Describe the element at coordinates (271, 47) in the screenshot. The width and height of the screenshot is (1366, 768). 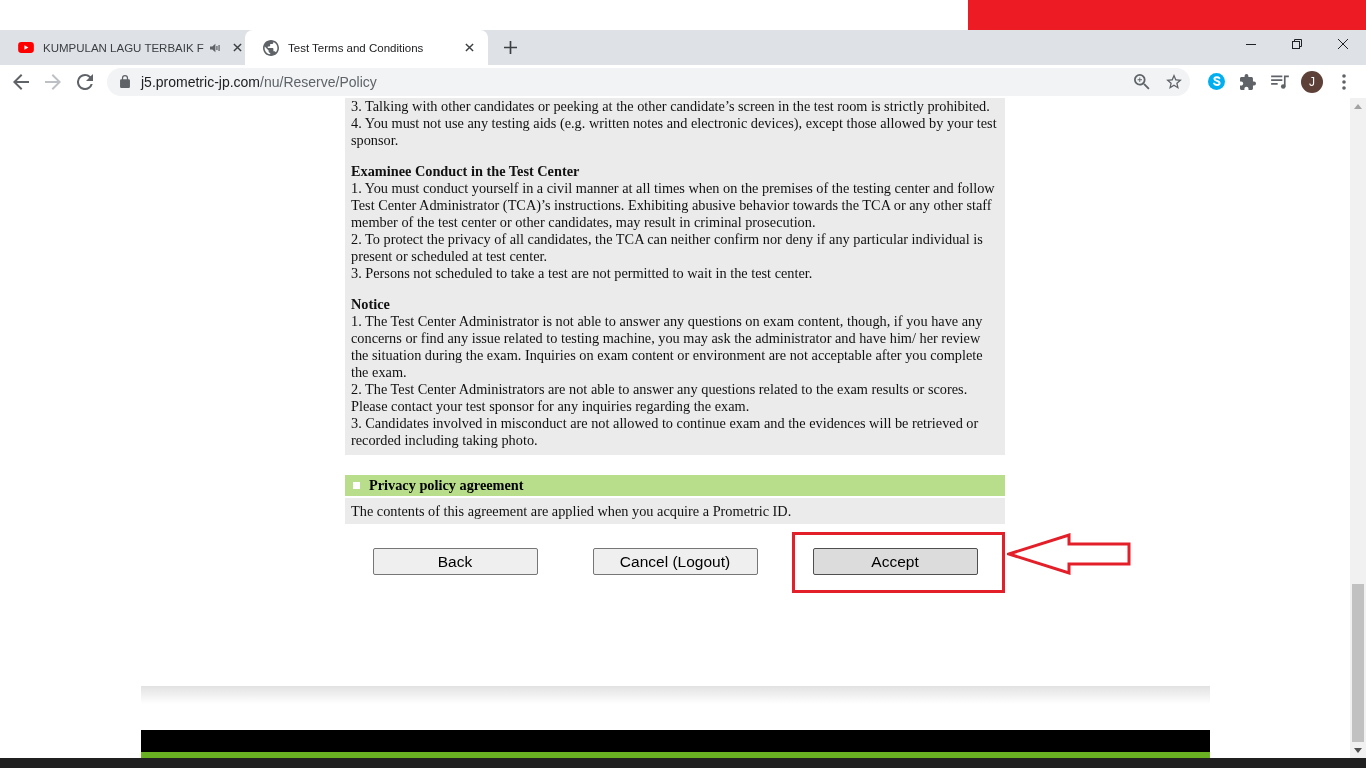
I see `globe-icon` at that location.